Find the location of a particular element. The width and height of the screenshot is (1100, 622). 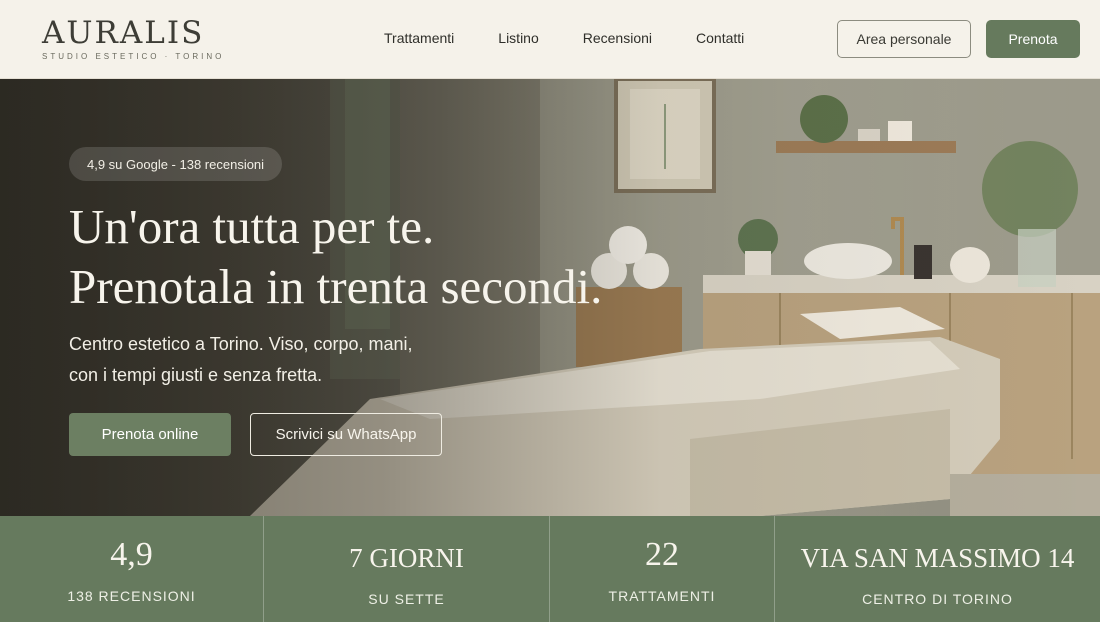

stat-label: SU SETTE is located at coordinates (406, 599).